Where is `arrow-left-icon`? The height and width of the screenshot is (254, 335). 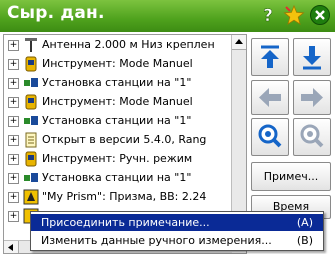
arrow-left-icon is located at coordinates (270, 97).